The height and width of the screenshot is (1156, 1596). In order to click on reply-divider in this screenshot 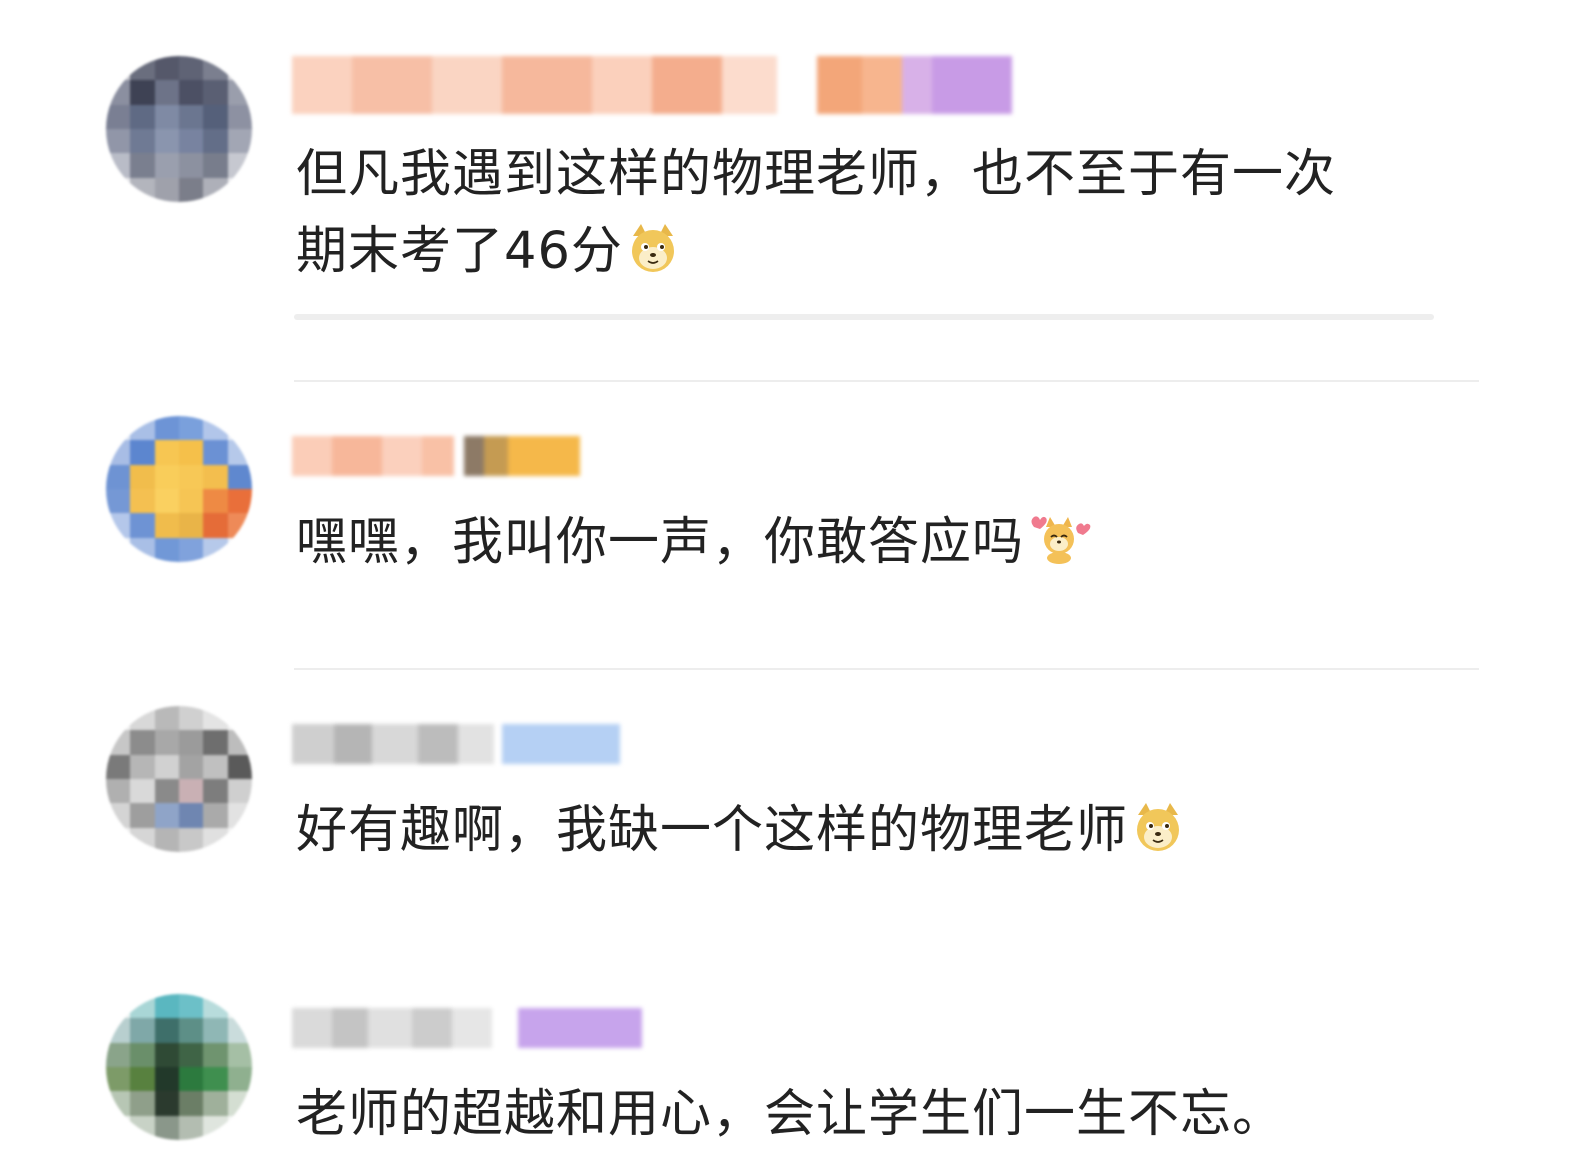, I will do `click(864, 317)`.